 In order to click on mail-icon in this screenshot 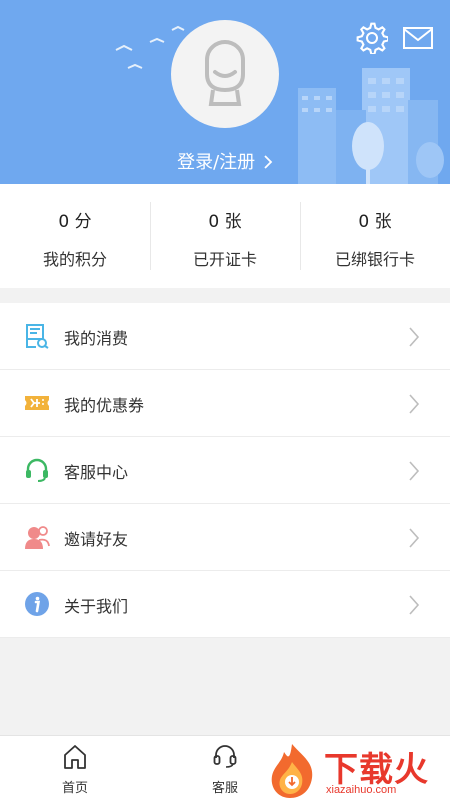, I will do `click(418, 38)`.